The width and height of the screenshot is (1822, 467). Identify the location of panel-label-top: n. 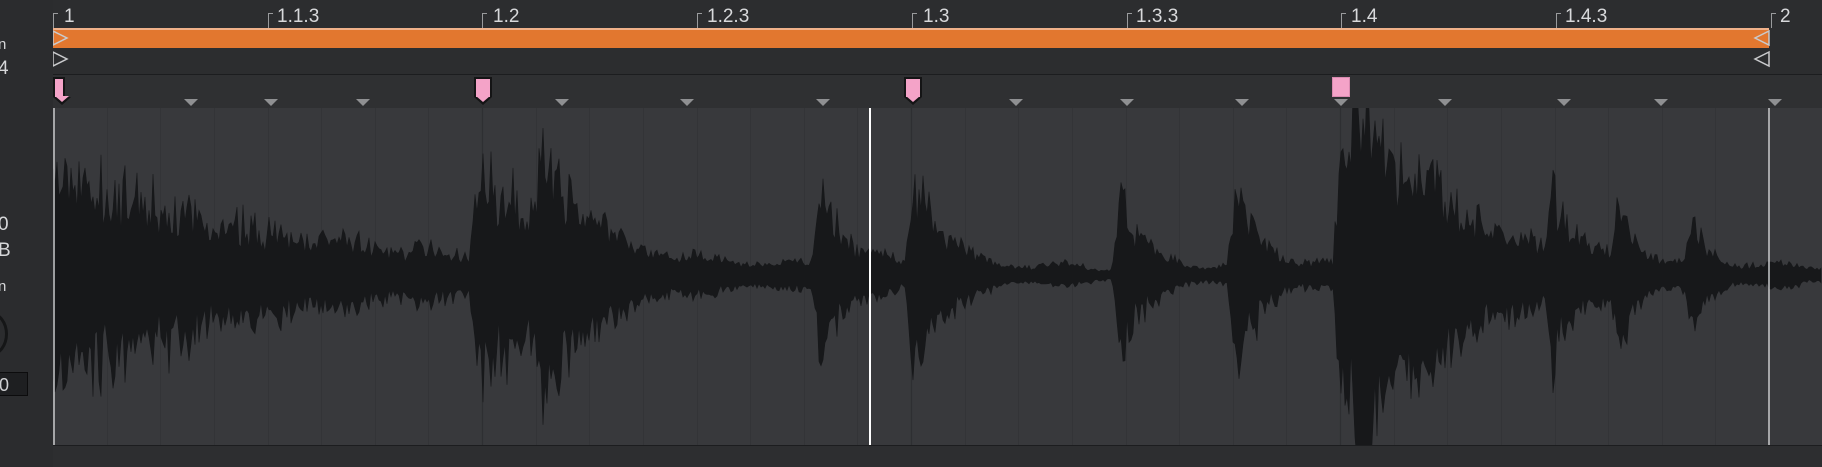
(3, 44).